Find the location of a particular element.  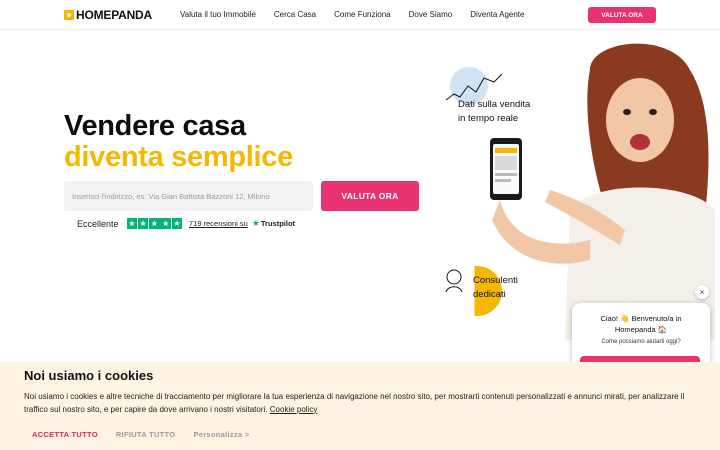

trustpilot-logo-text: Trustpilot is located at coordinates (278, 223).